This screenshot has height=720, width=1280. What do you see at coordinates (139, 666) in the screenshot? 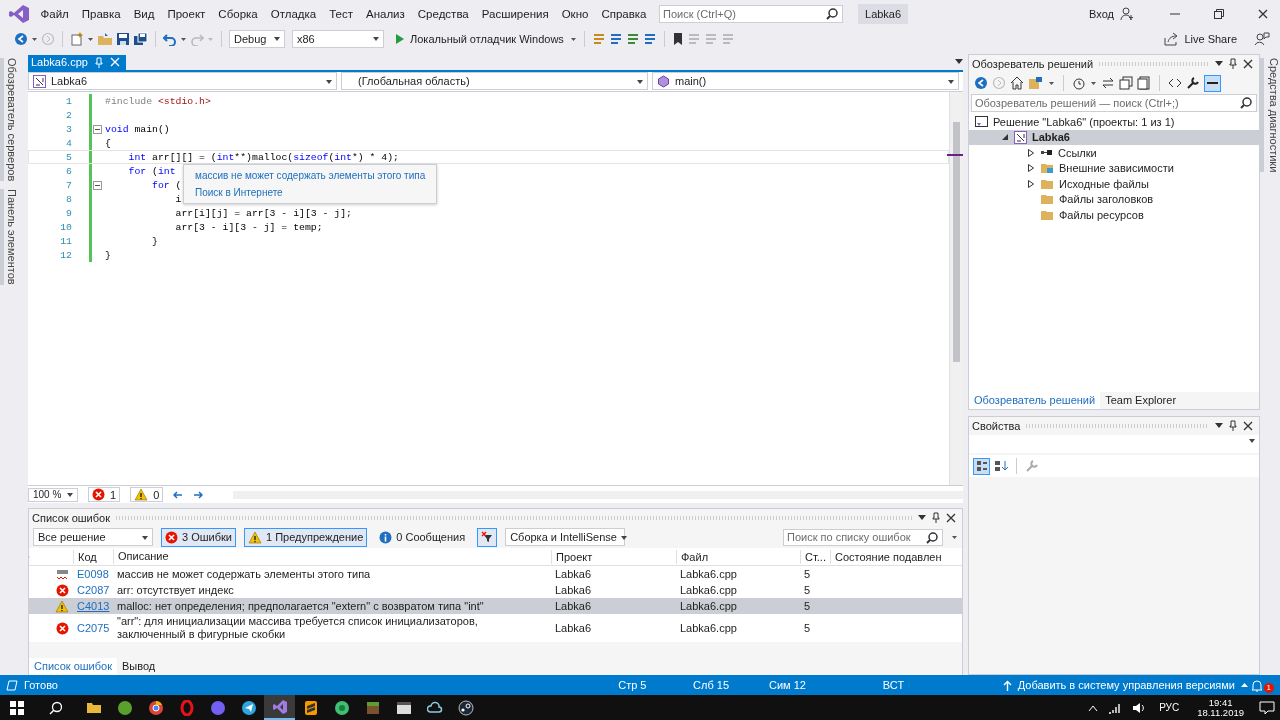
I see `panel-tab: Вывод` at bounding box center [139, 666].